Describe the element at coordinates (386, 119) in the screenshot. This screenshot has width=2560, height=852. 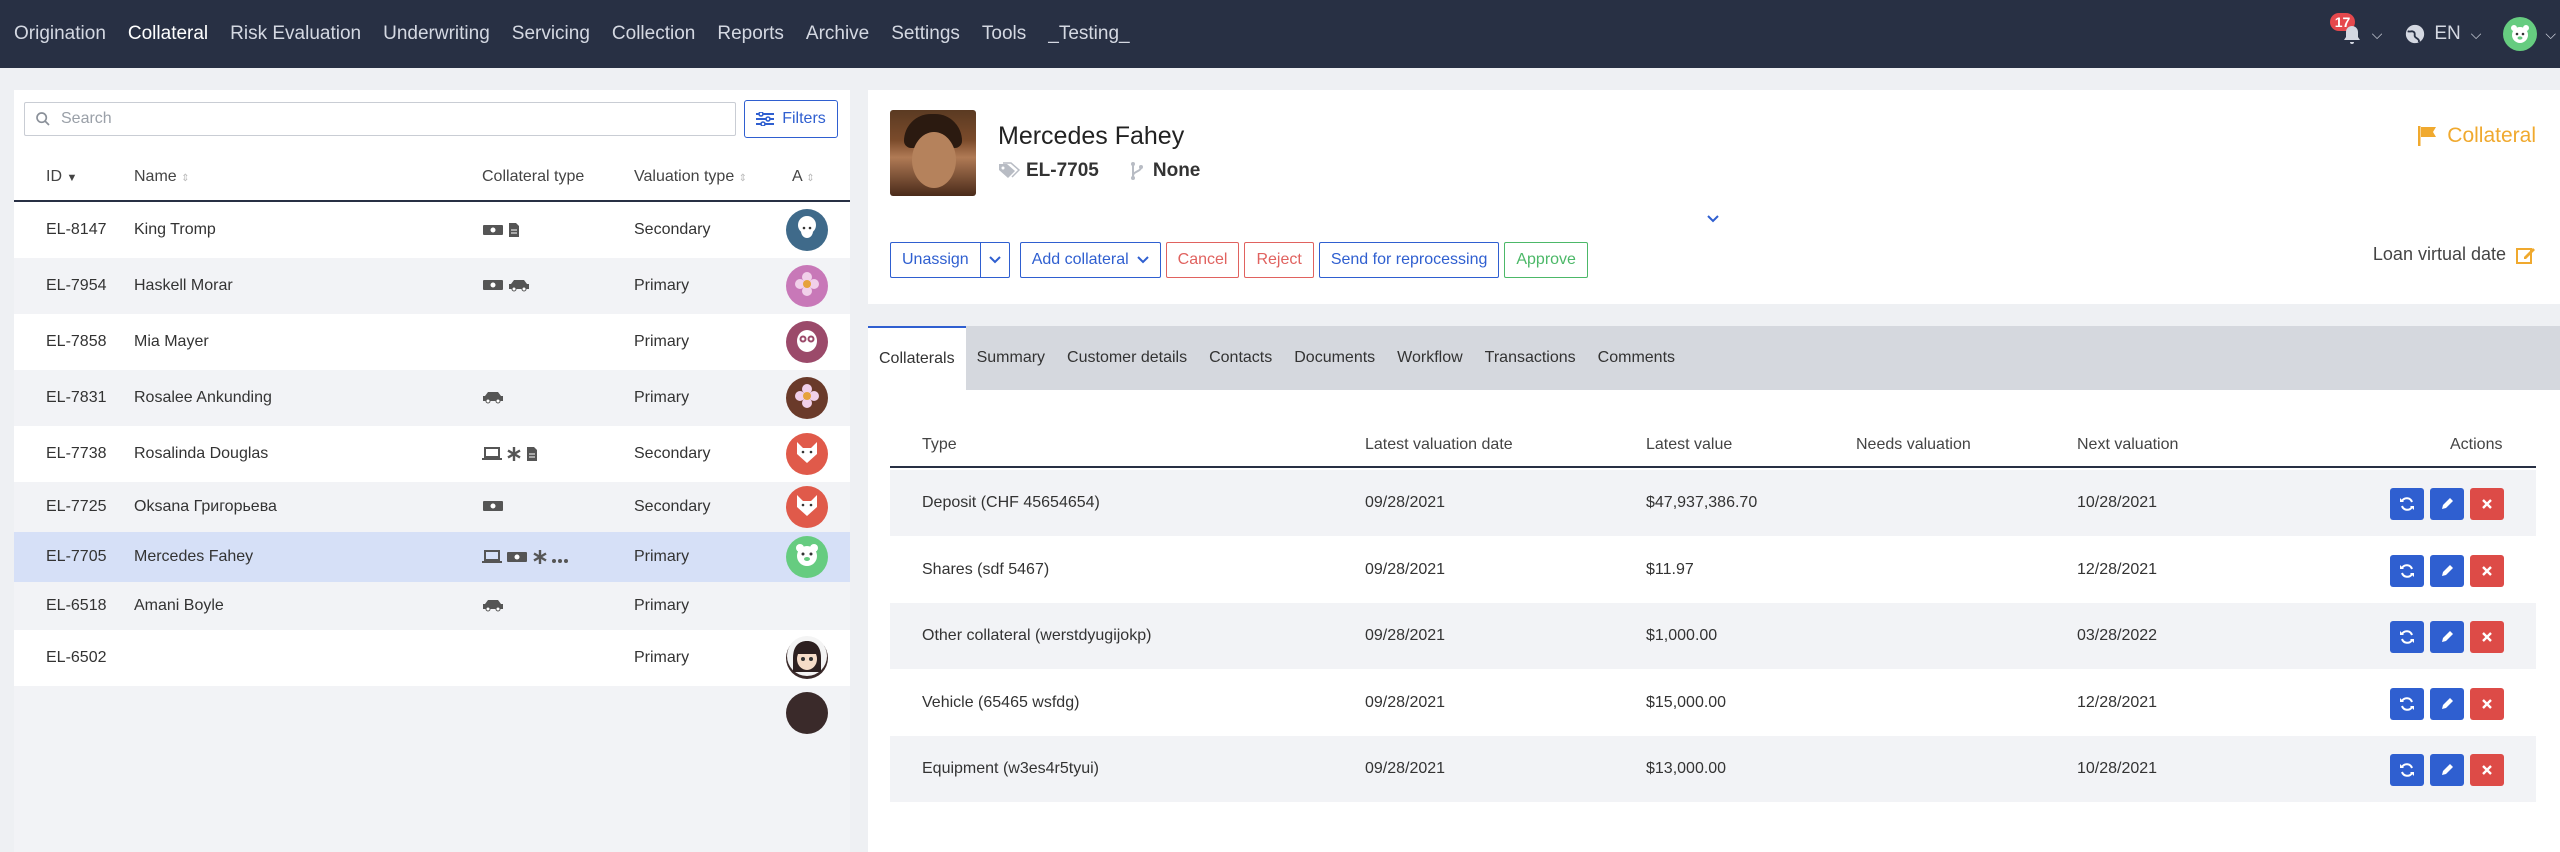
I see `search-input` at that location.